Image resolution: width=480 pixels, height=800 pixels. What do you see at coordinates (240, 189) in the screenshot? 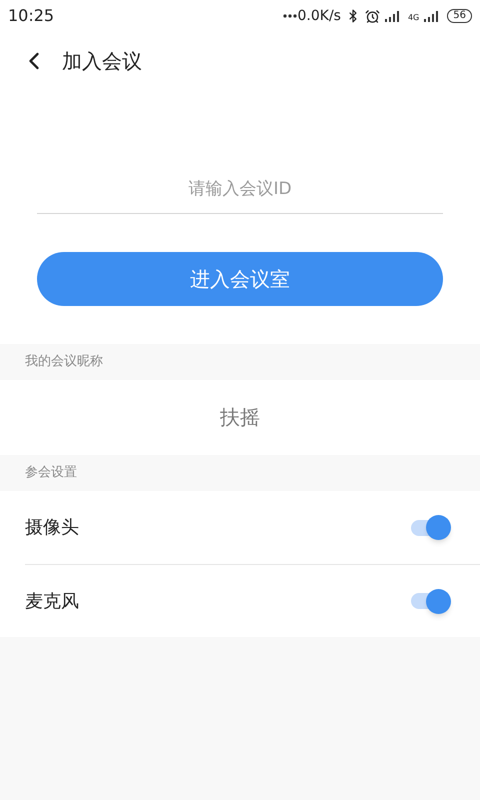
I see `meeting-id-field: 请输入会议ID` at bounding box center [240, 189].